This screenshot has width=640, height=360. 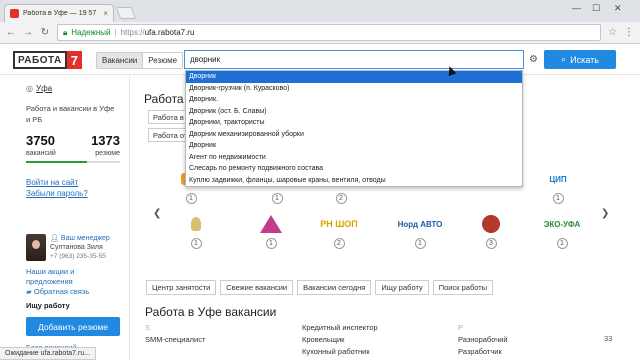 What do you see at coordinates (576, 8) in the screenshot?
I see `minimize-icon: —` at bounding box center [576, 8].